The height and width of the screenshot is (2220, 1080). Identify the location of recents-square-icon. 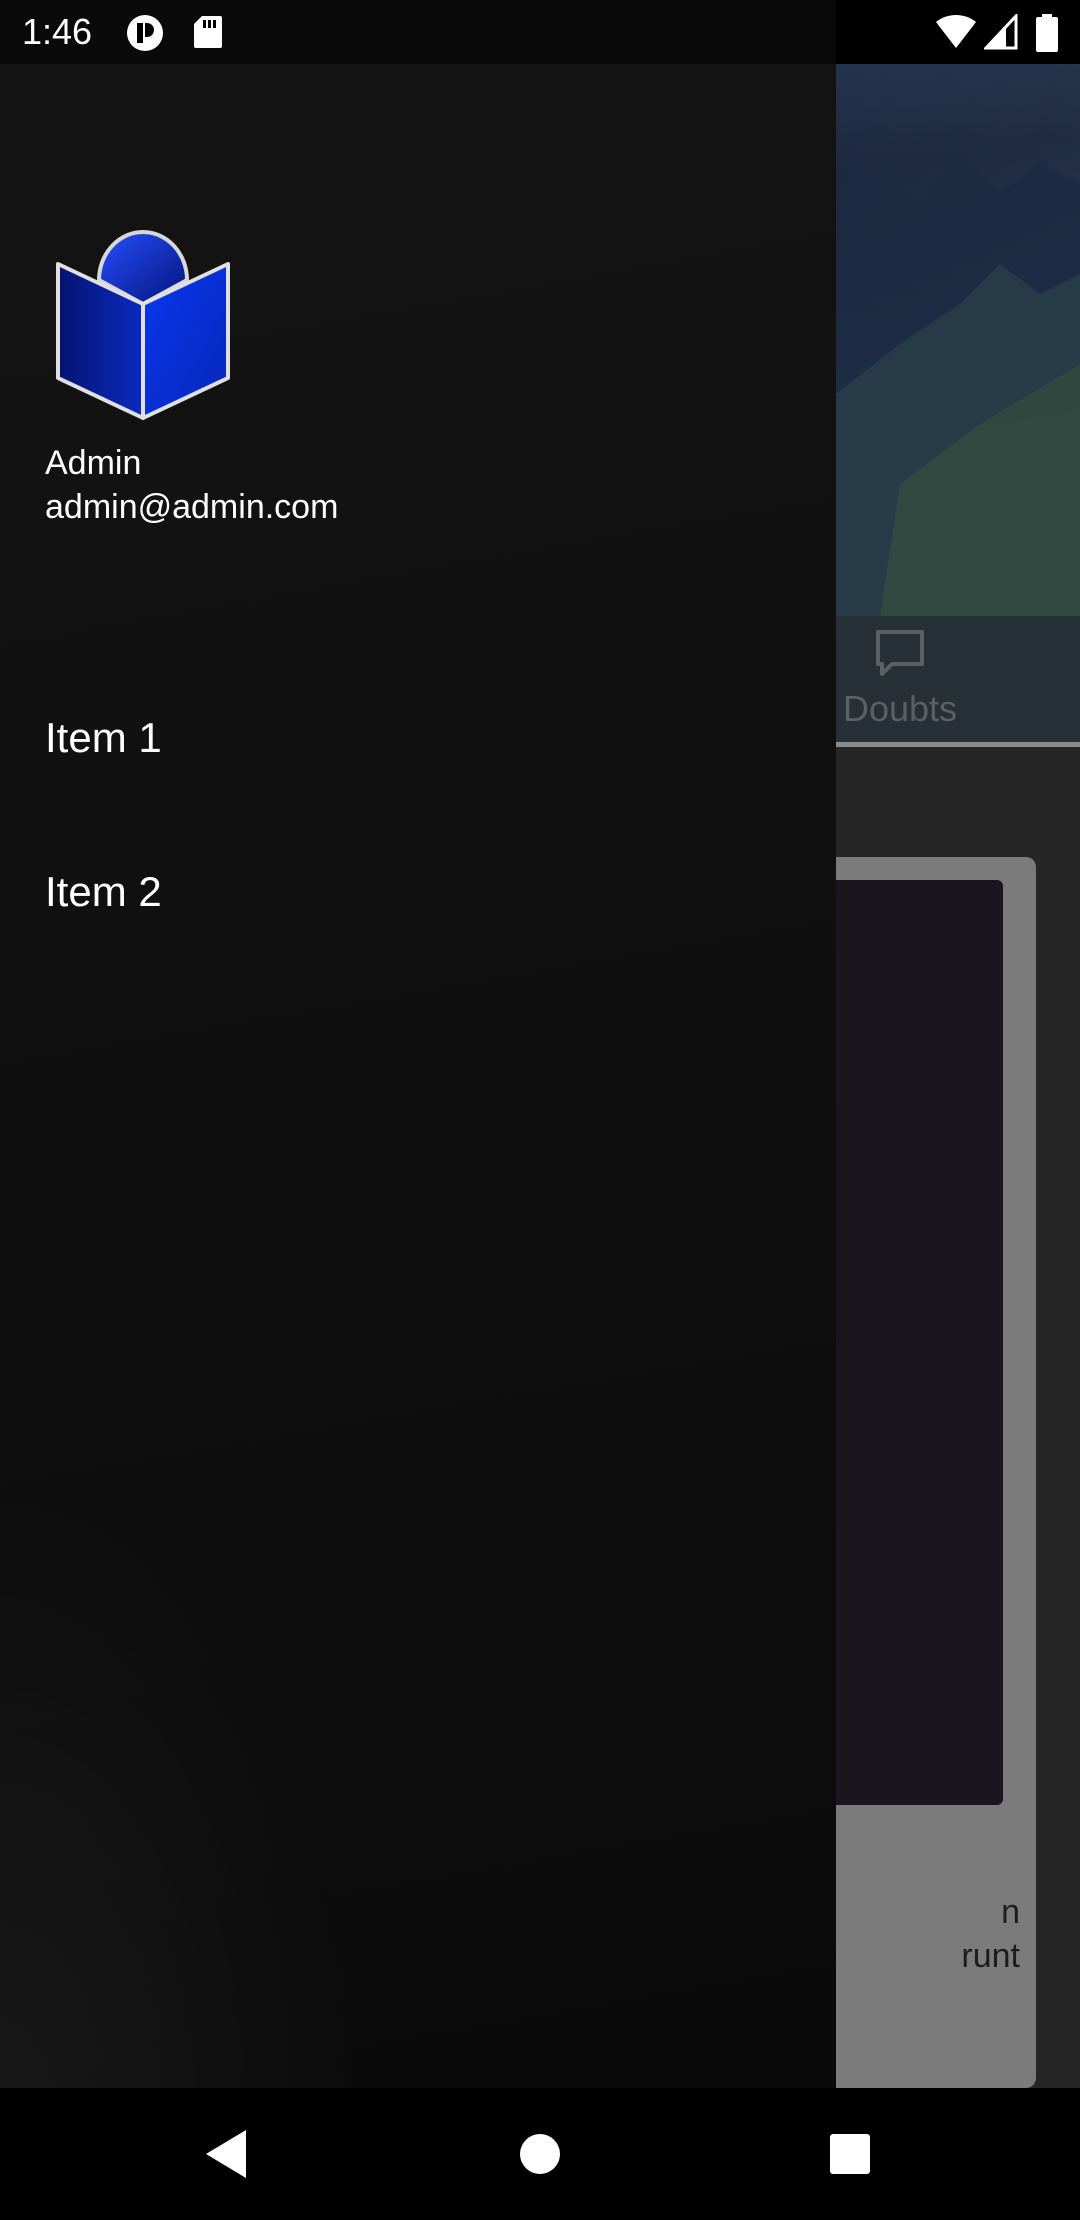
(850, 2154).